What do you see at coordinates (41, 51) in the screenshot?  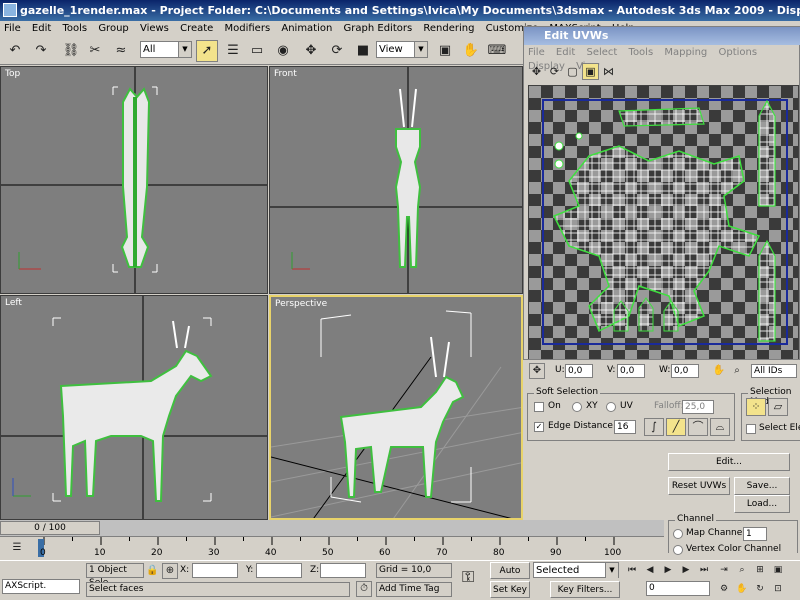 I see `redo-icon: ↷` at bounding box center [41, 51].